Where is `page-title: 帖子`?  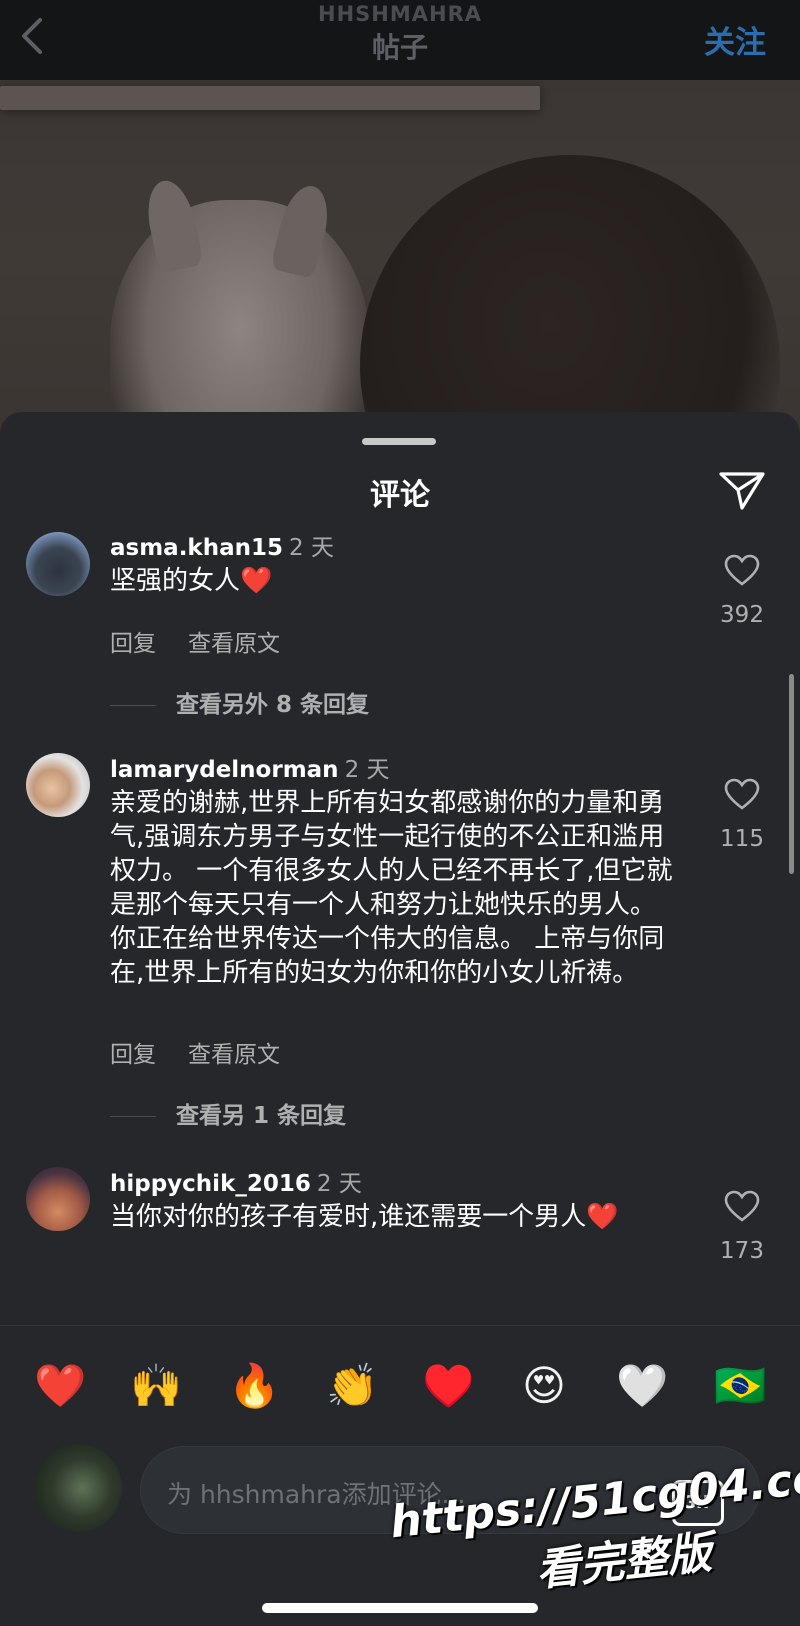
page-title: 帖子 is located at coordinates (399, 47).